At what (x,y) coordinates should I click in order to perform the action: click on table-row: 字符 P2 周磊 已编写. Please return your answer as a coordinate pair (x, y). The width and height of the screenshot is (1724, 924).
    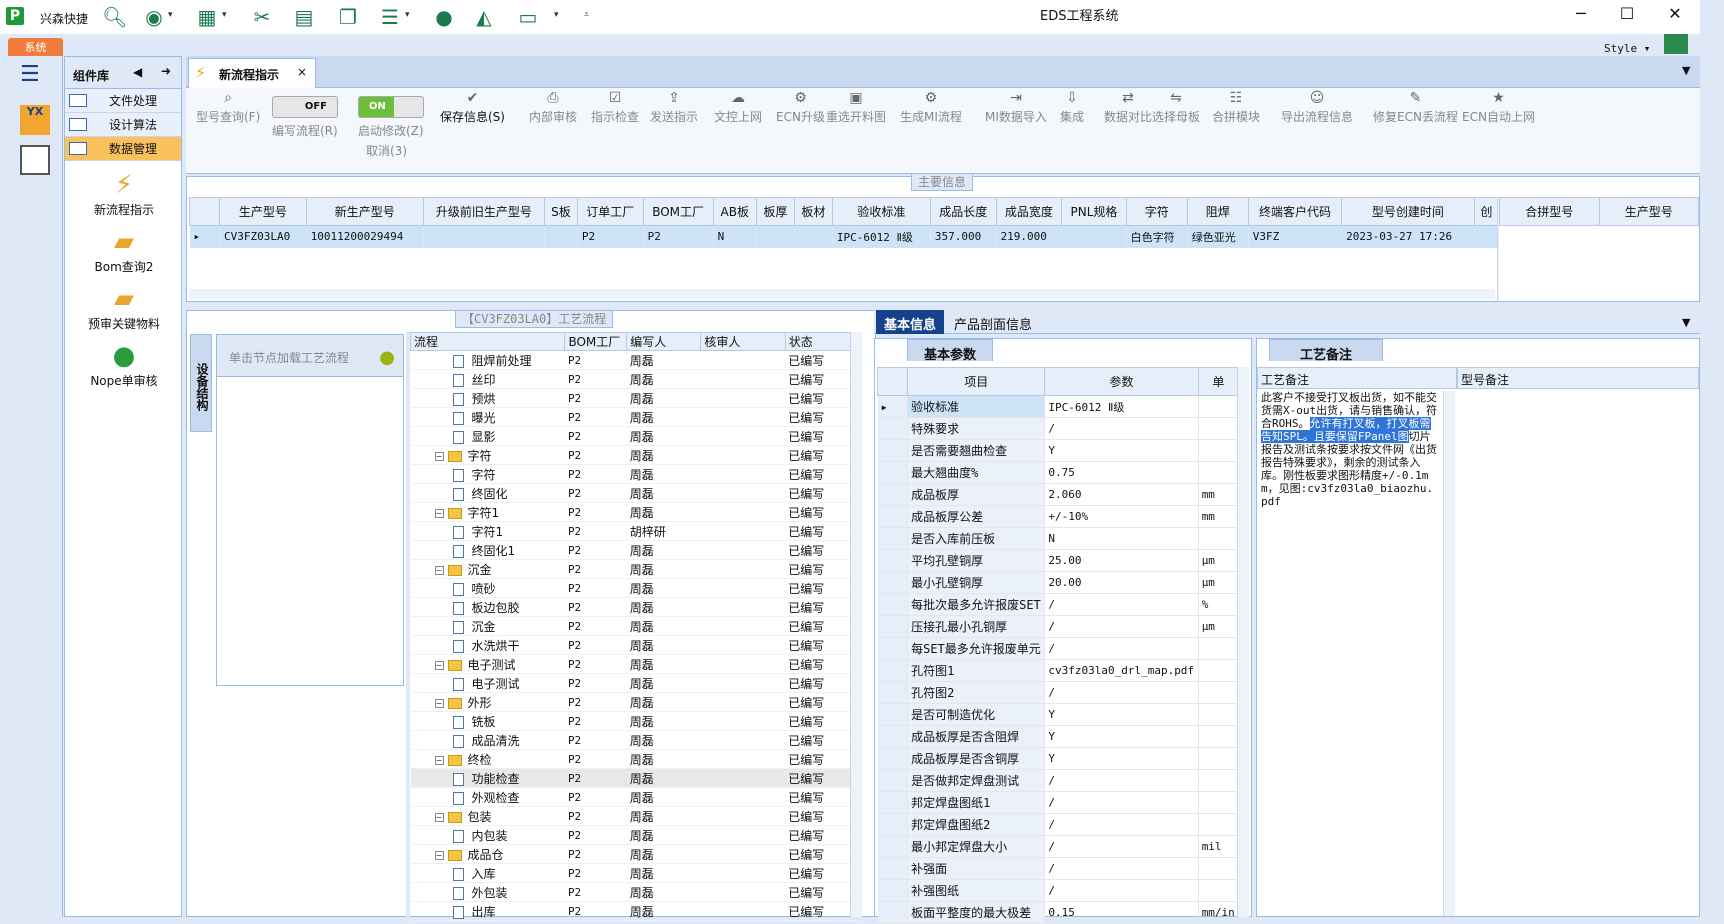
    Looking at the image, I should click on (636, 474).